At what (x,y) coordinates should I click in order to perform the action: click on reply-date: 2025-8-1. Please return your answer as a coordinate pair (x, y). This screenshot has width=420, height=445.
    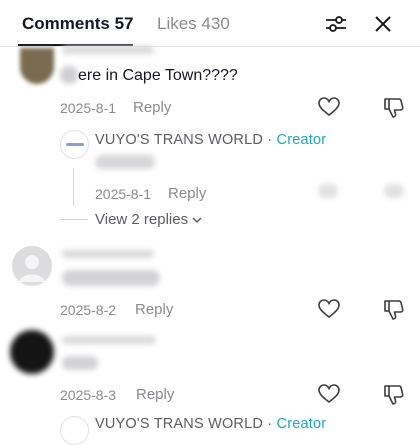
    Looking at the image, I should click on (123, 194).